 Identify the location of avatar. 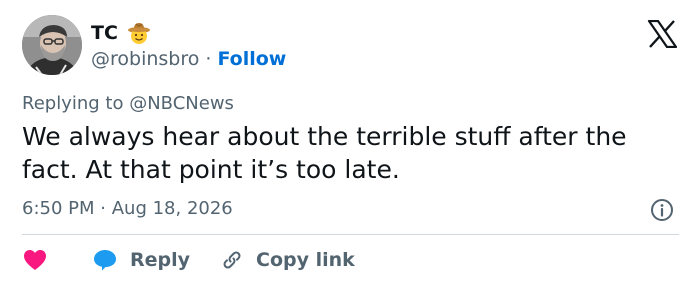
(52, 45).